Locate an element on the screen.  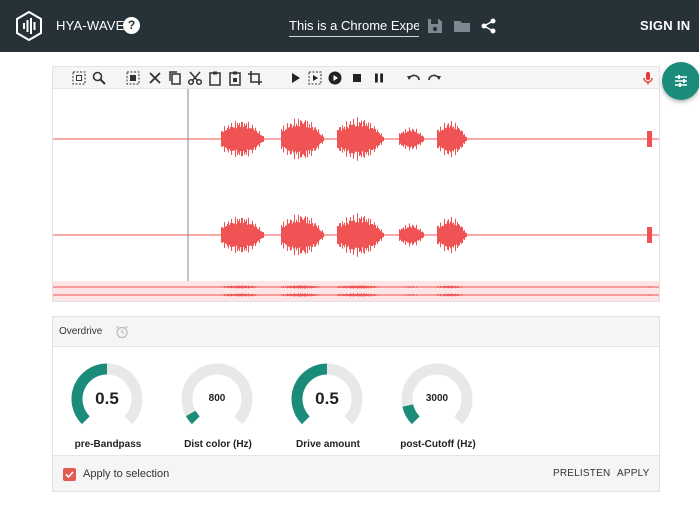
stop-icon is located at coordinates (357, 78).